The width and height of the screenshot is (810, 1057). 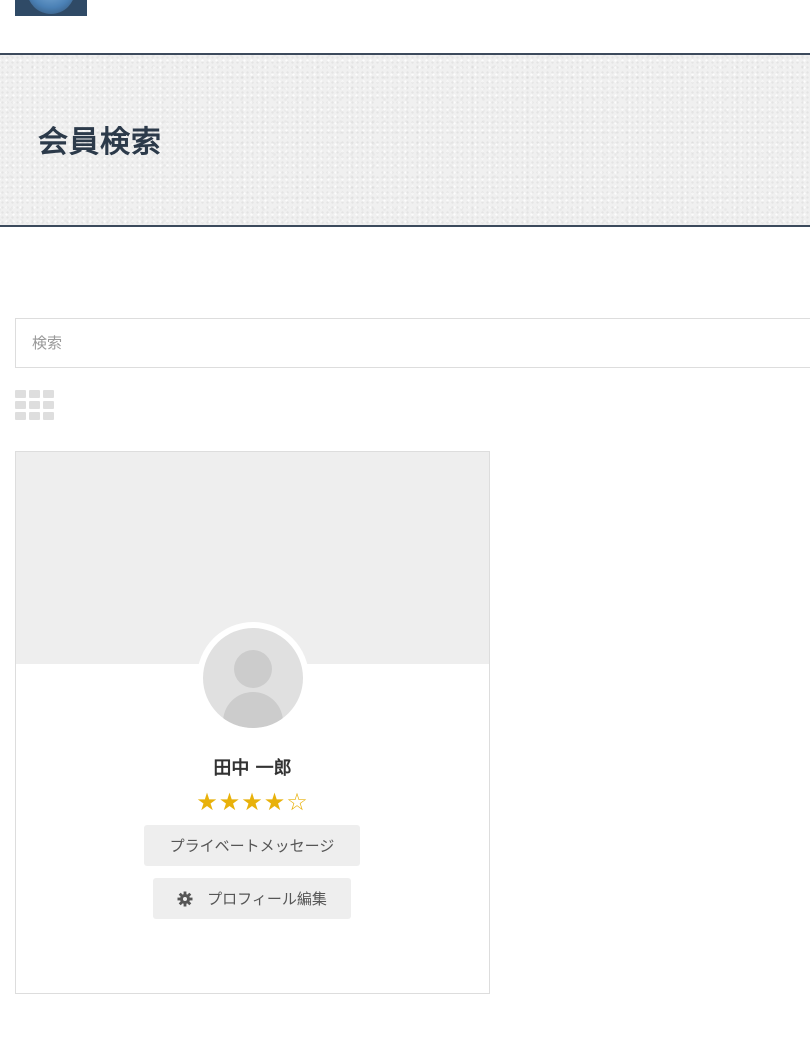 I want to click on gear-icon, so click(x=185, y=898).